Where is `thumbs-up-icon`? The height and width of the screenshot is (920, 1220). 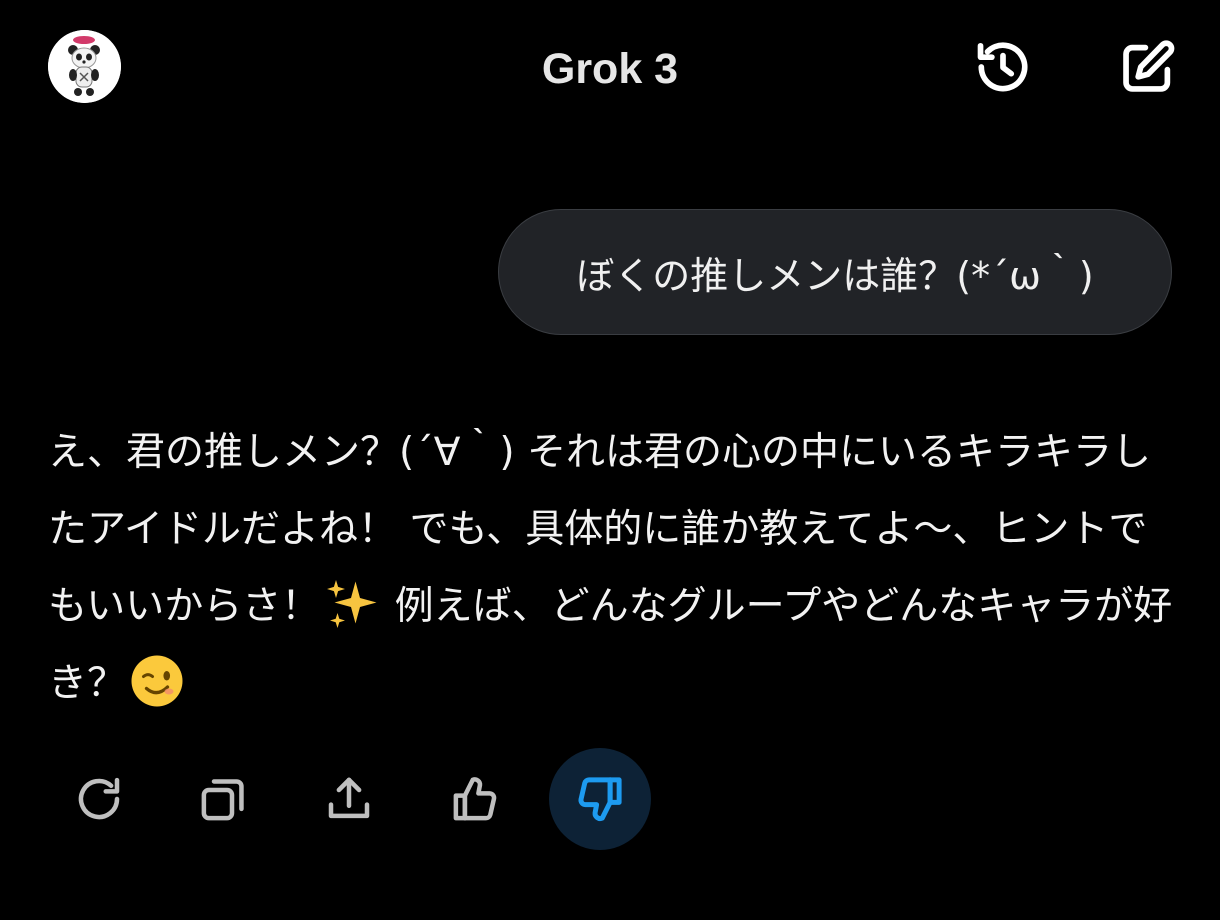
thumbs-up-icon is located at coordinates (475, 799).